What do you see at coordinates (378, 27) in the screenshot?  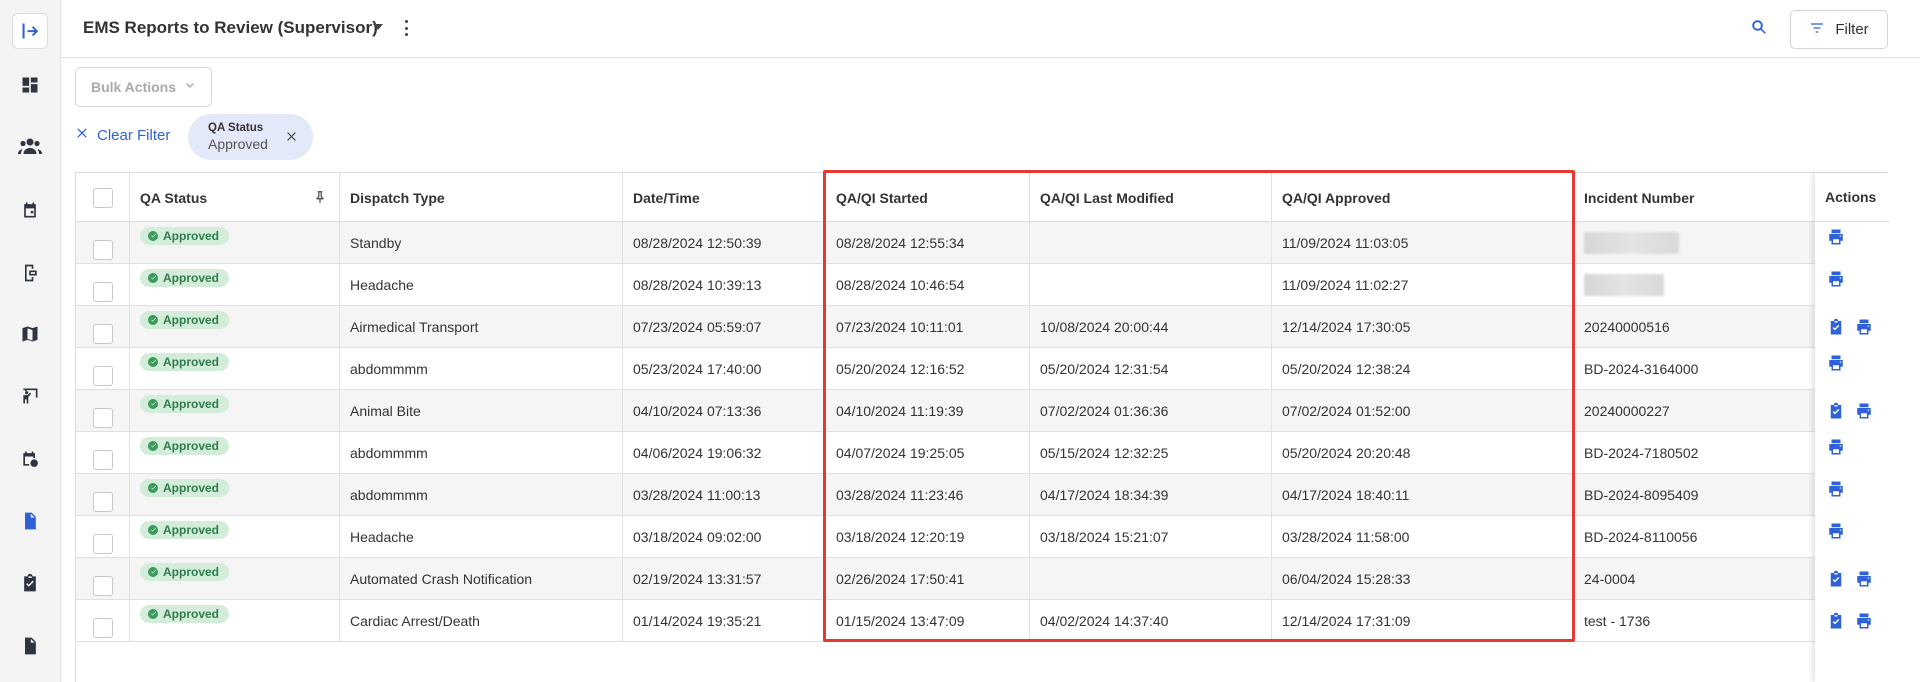 I see `chevron-down-icon` at bounding box center [378, 27].